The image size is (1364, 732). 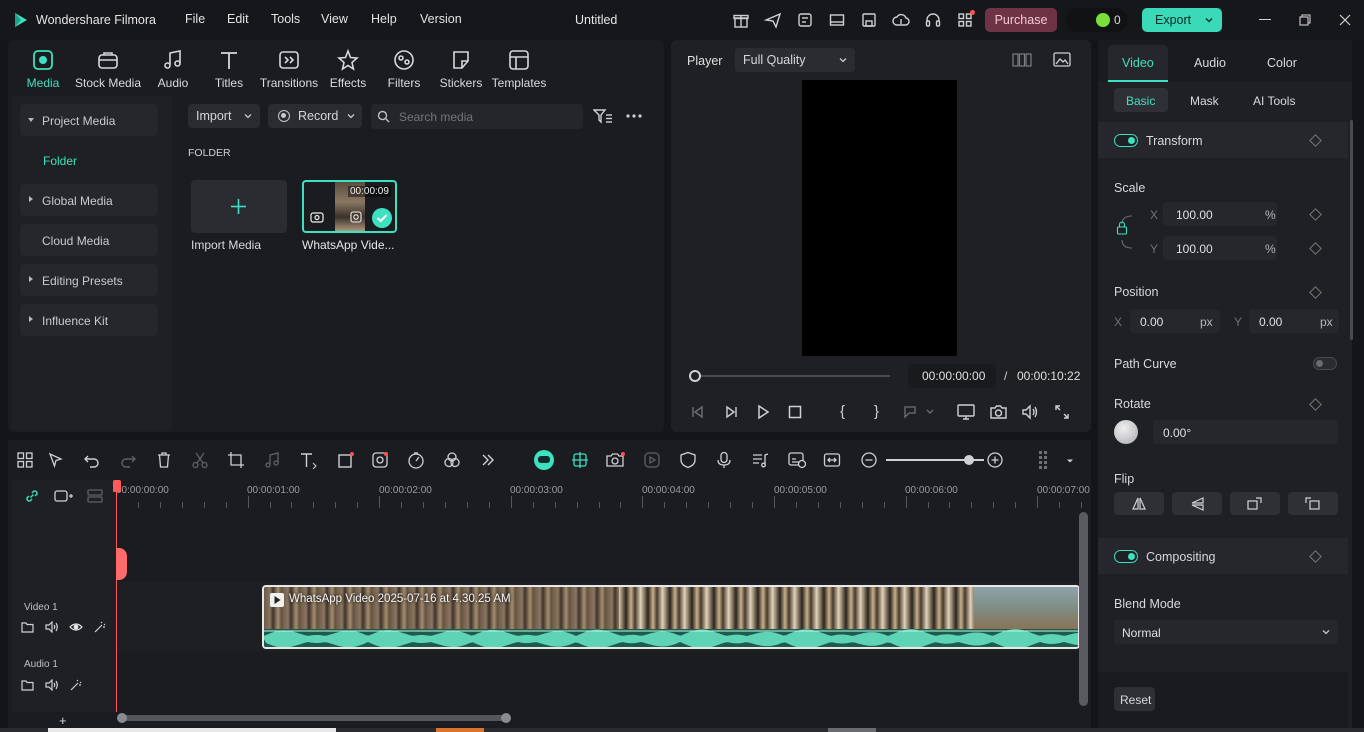 What do you see at coordinates (615, 460) in the screenshot?
I see `camera-record-icon` at bounding box center [615, 460].